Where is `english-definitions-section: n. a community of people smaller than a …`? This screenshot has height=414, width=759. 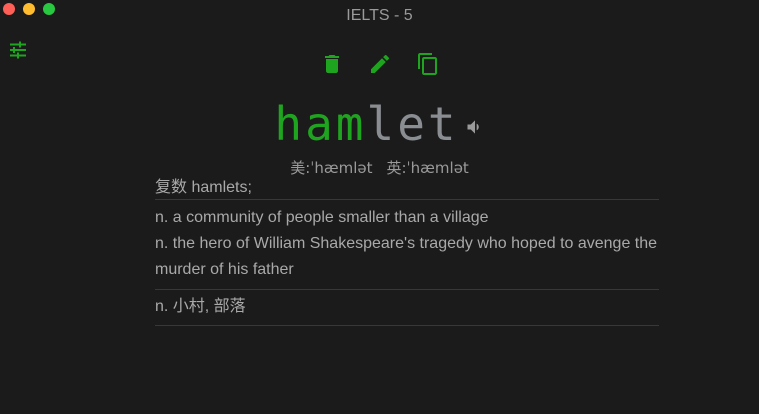
english-definitions-section: n. a community of people smaller than a … is located at coordinates (407, 245).